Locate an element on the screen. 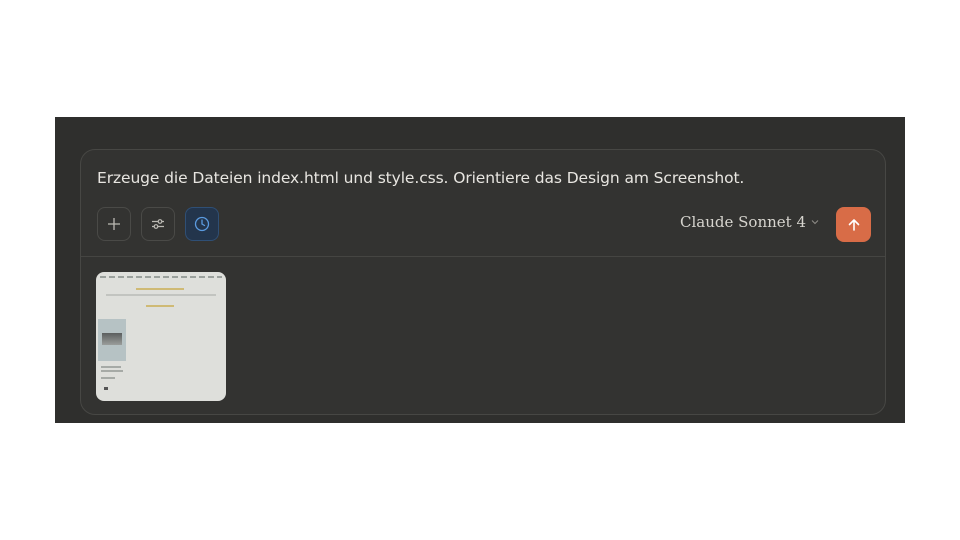 The height and width of the screenshot is (540, 960). thumbnail-bullet is located at coordinates (106, 388).